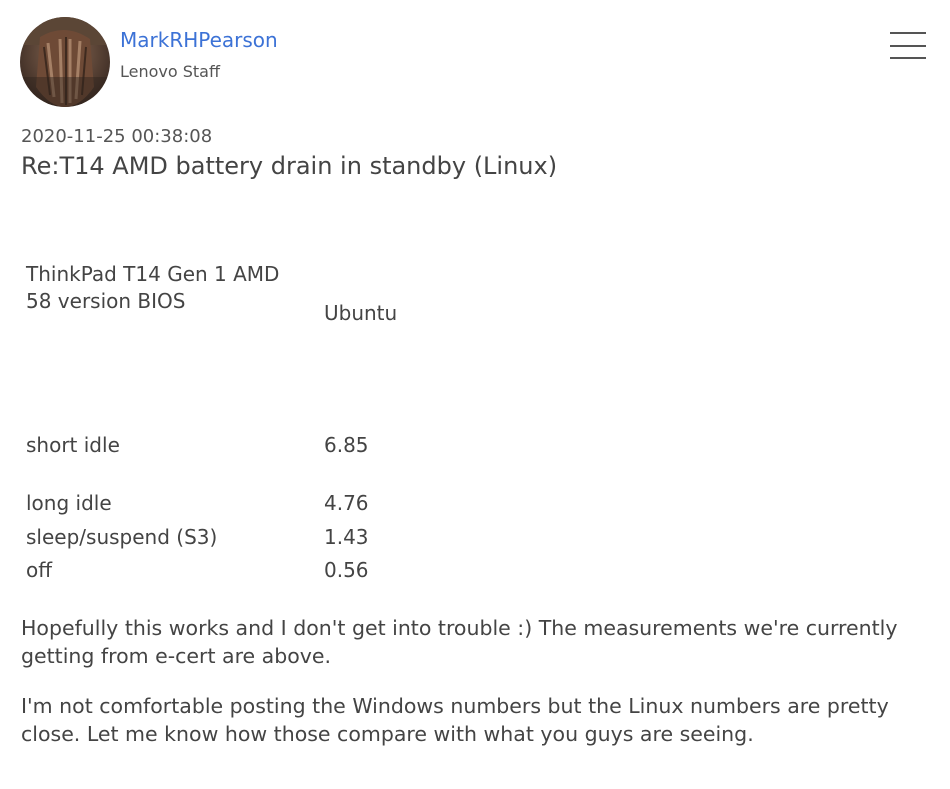 This screenshot has height=789, width=950. What do you see at coordinates (39, 570) in the screenshot?
I see `measurement-label: off` at bounding box center [39, 570].